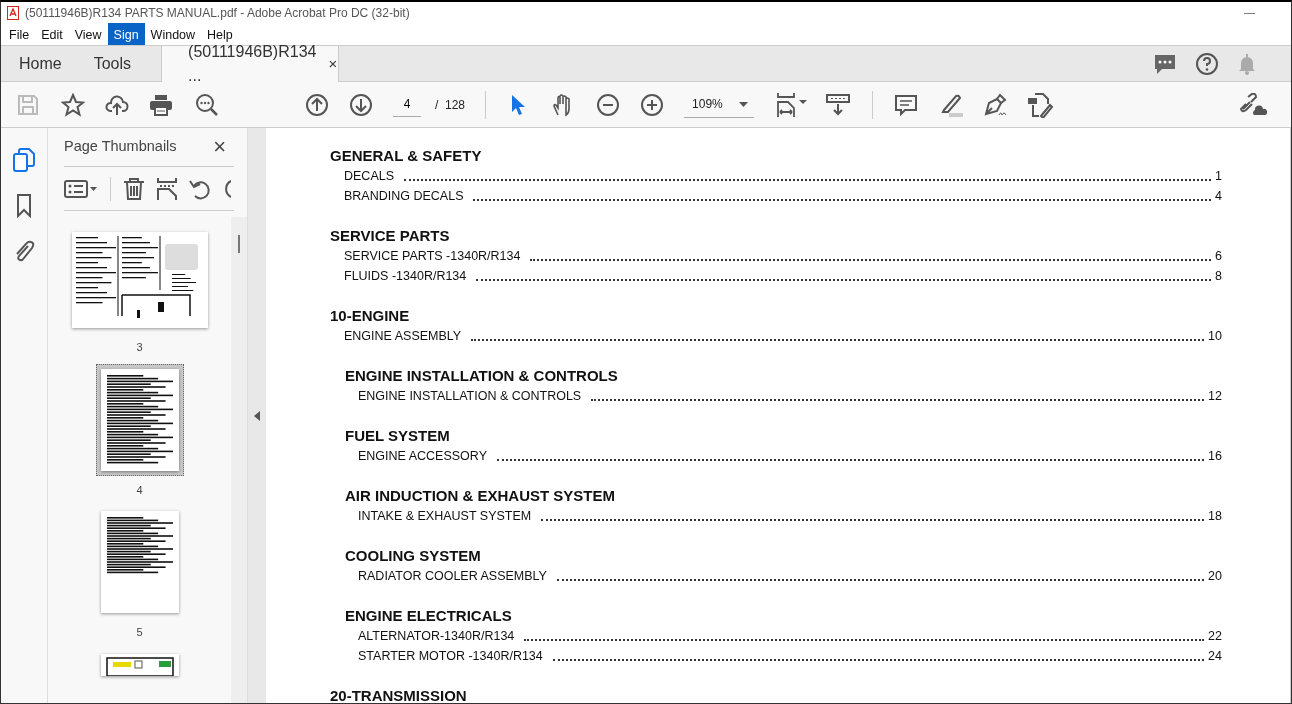 The height and width of the screenshot is (704, 1292). What do you see at coordinates (139, 419) in the screenshot?
I see `page-thumbnail` at bounding box center [139, 419].